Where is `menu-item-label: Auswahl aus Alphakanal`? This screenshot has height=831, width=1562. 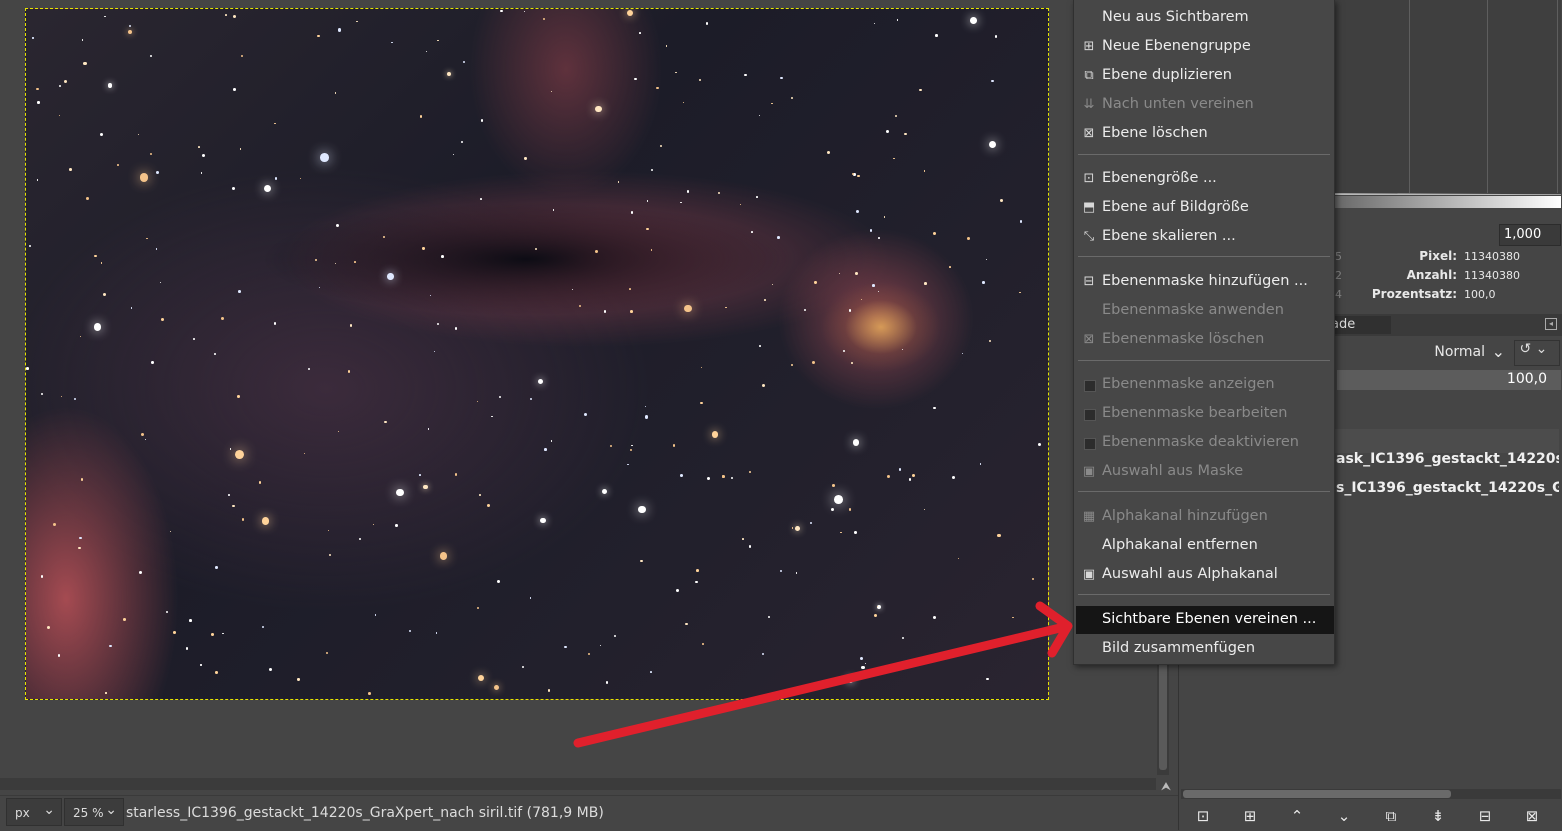 menu-item-label: Auswahl aus Alphakanal is located at coordinates (1190, 574).